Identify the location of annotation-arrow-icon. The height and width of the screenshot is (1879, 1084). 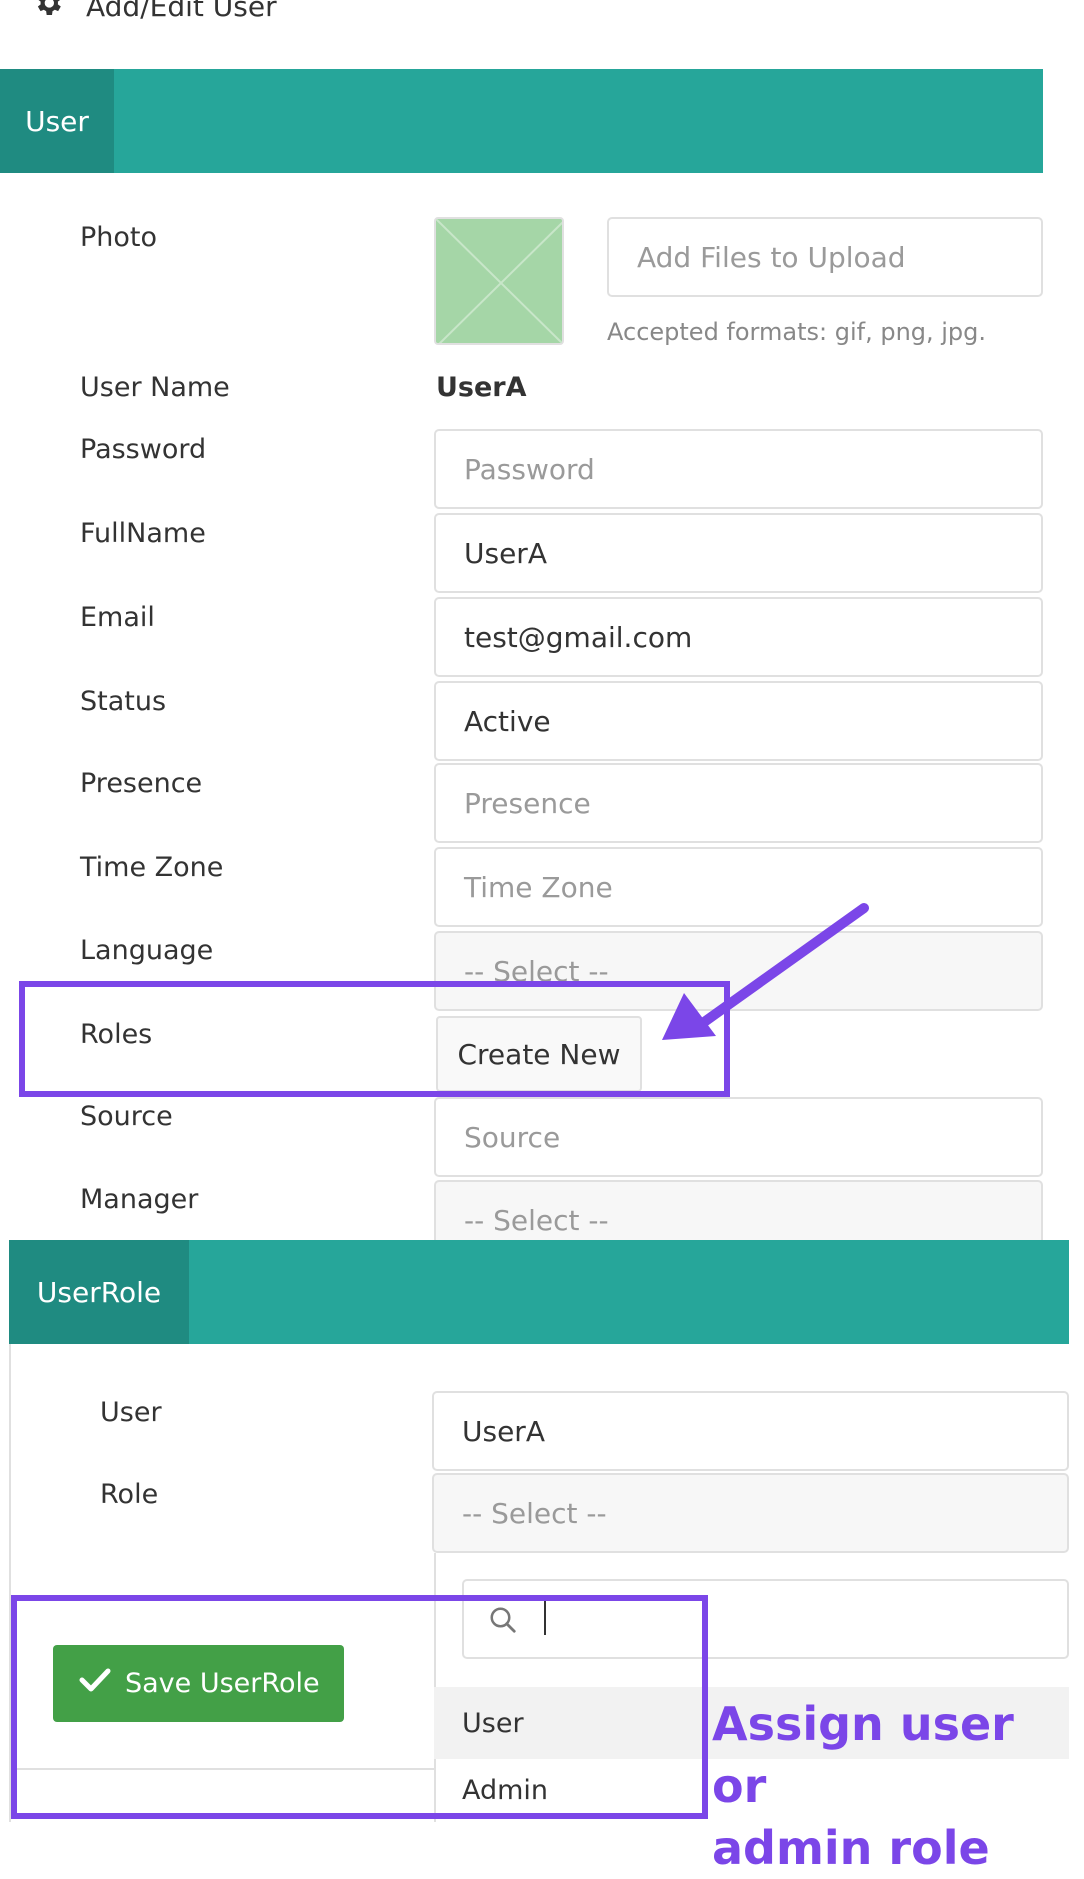
(765, 971).